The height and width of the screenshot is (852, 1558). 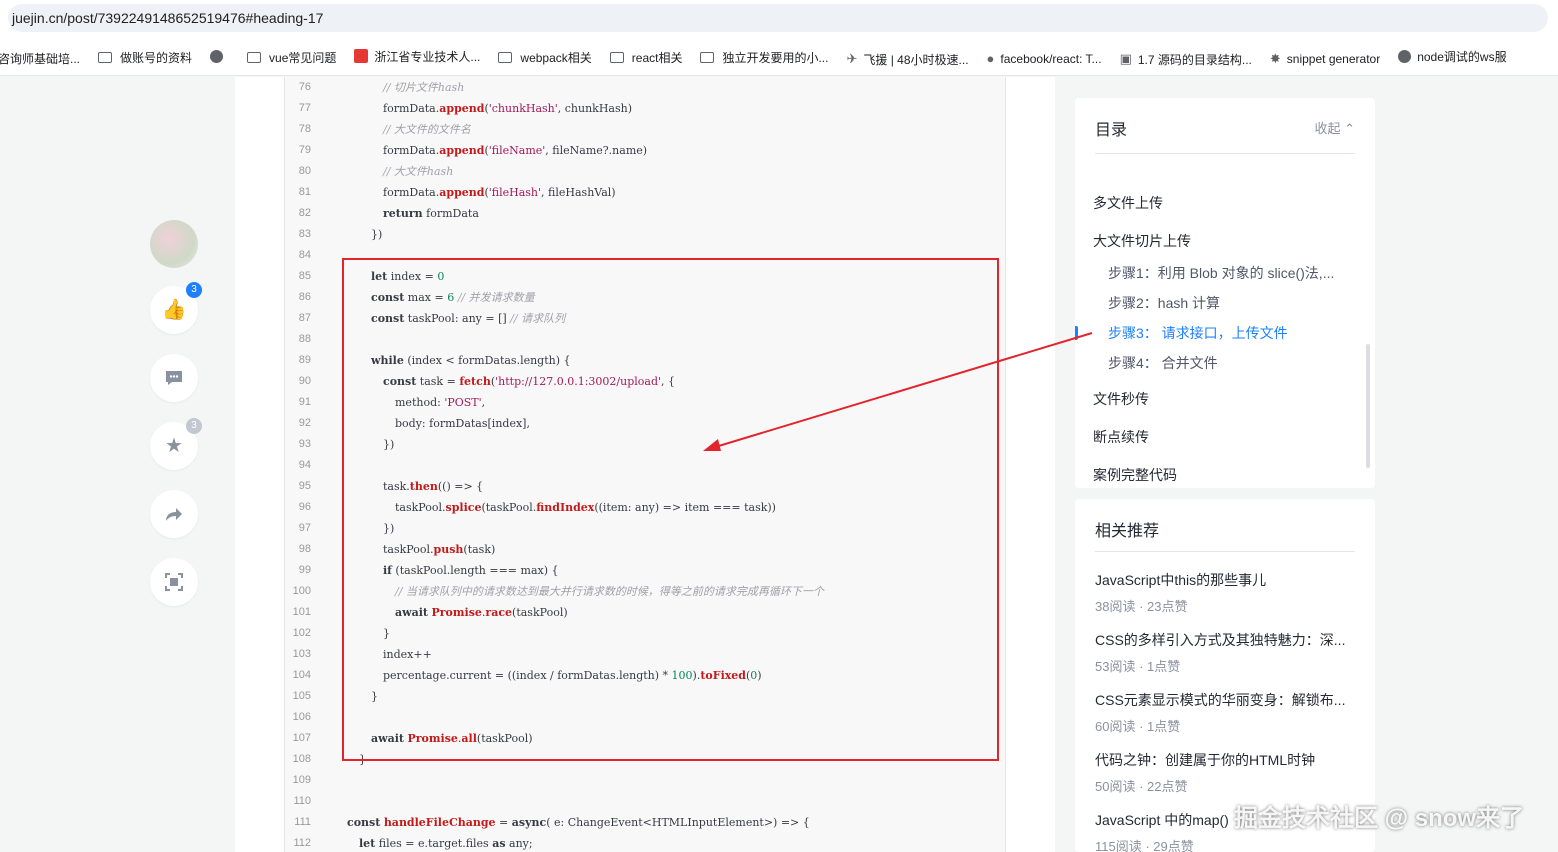 I want to click on annotation-arrow, so click(x=898, y=391).